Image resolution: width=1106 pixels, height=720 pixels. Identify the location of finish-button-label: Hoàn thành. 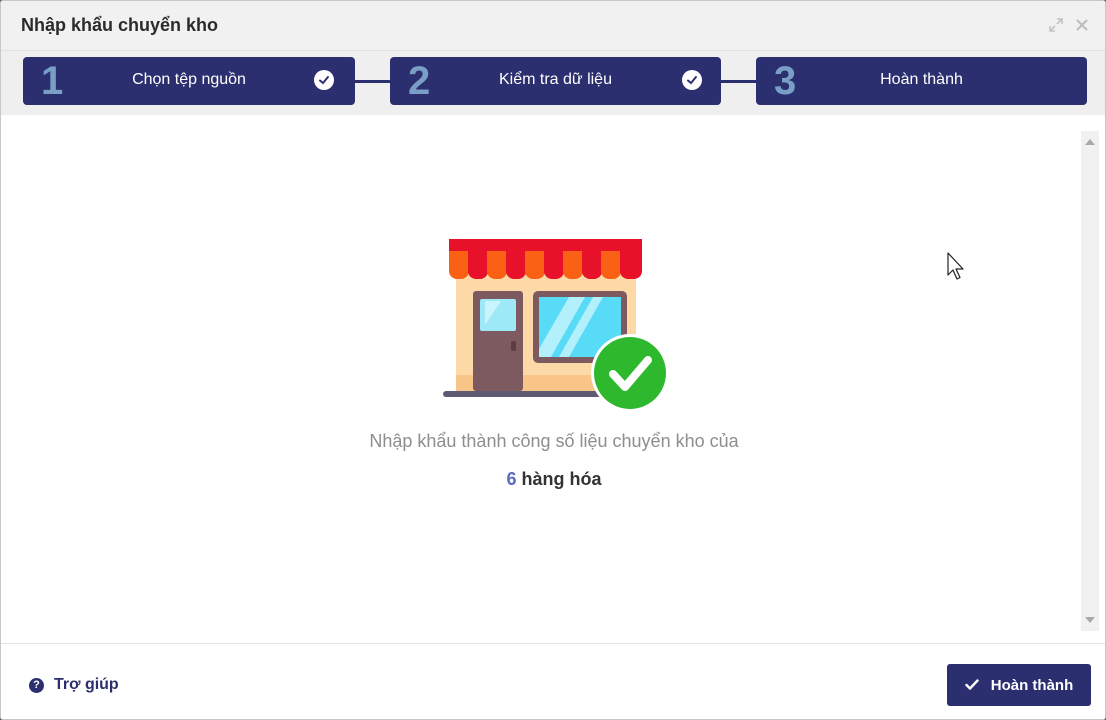
(1032, 685).